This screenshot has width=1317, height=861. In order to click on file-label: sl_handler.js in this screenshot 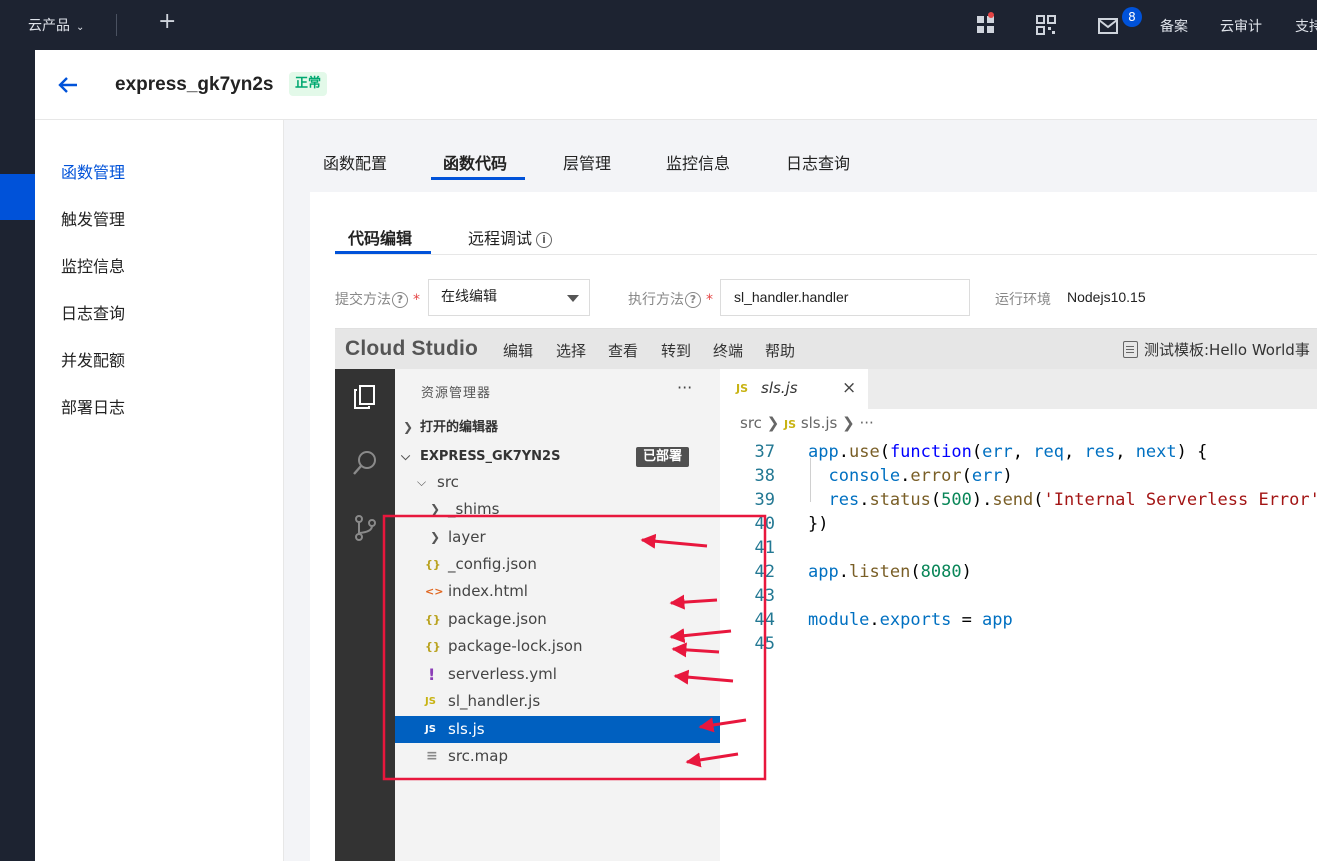, I will do `click(494, 701)`.